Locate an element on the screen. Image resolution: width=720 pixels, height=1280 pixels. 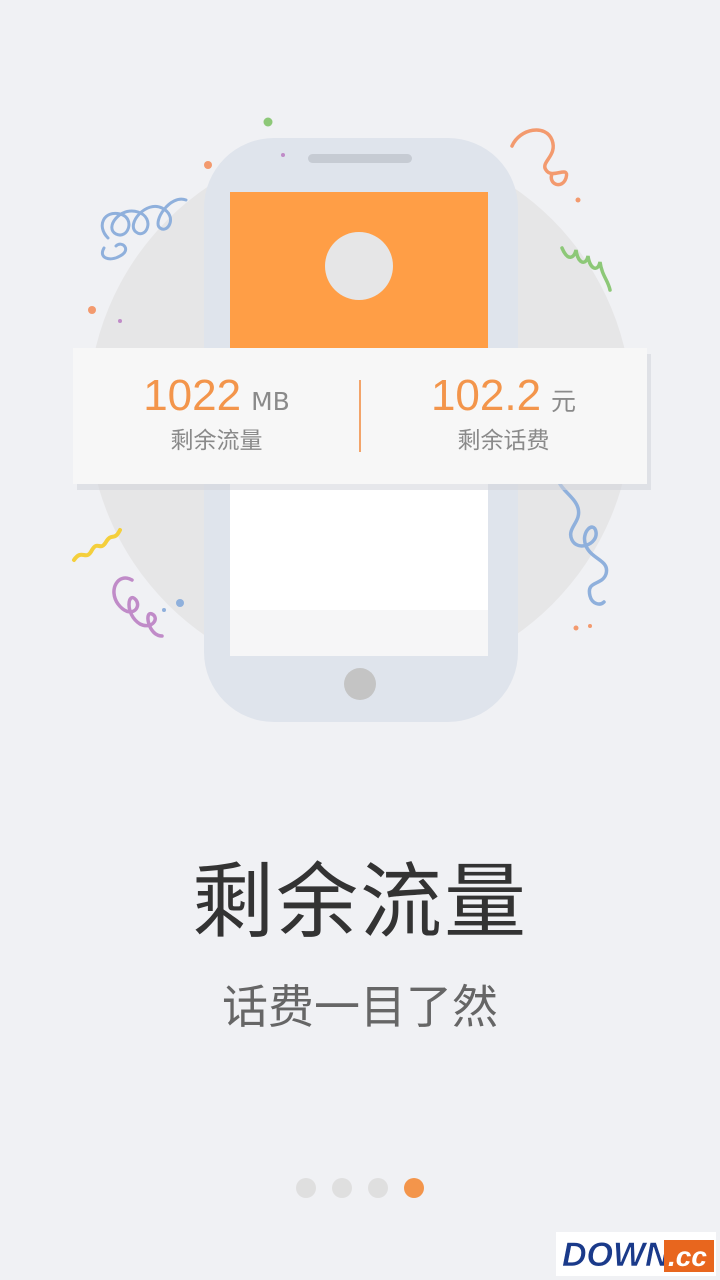
balance-remaining-stat: 102.2 元 剩余话费 is located at coordinates (503, 416).